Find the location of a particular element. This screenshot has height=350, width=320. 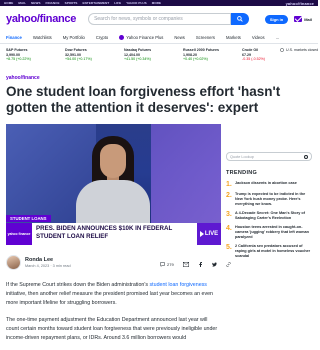

live-label: LIVE is located at coordinates (211, 234).